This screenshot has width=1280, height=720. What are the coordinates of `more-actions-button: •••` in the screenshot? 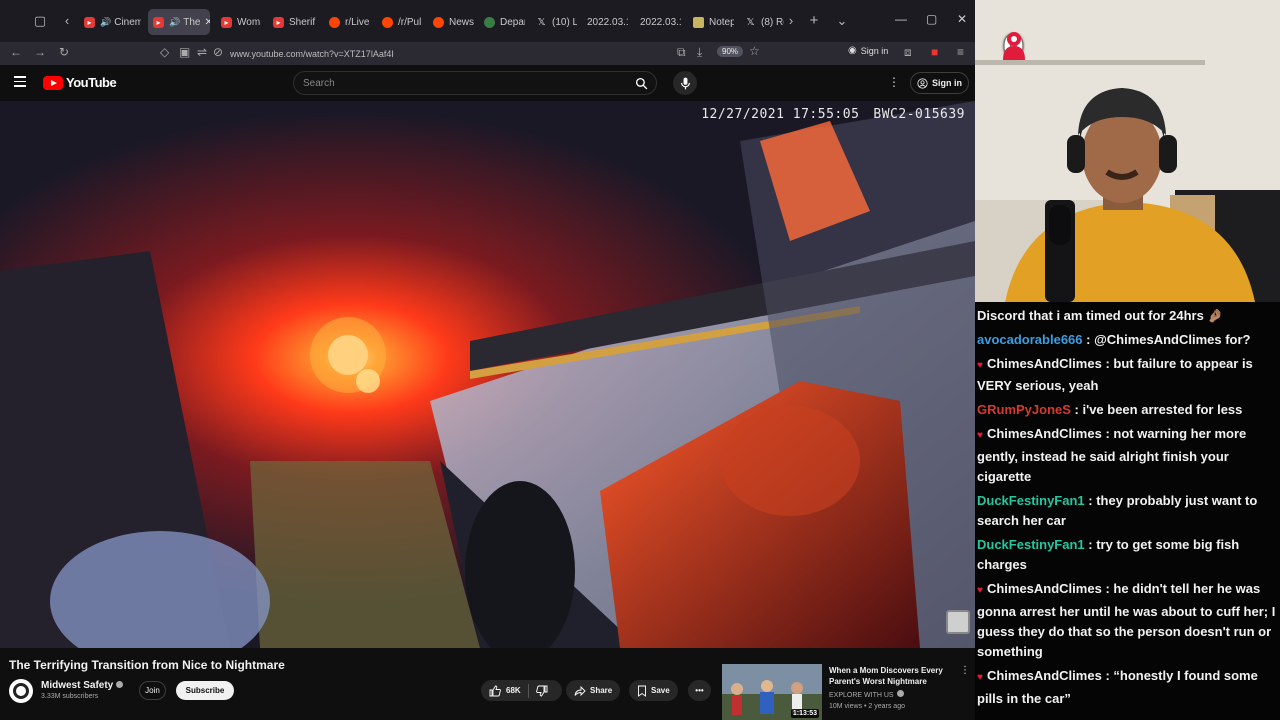 It's located at (699, 690).